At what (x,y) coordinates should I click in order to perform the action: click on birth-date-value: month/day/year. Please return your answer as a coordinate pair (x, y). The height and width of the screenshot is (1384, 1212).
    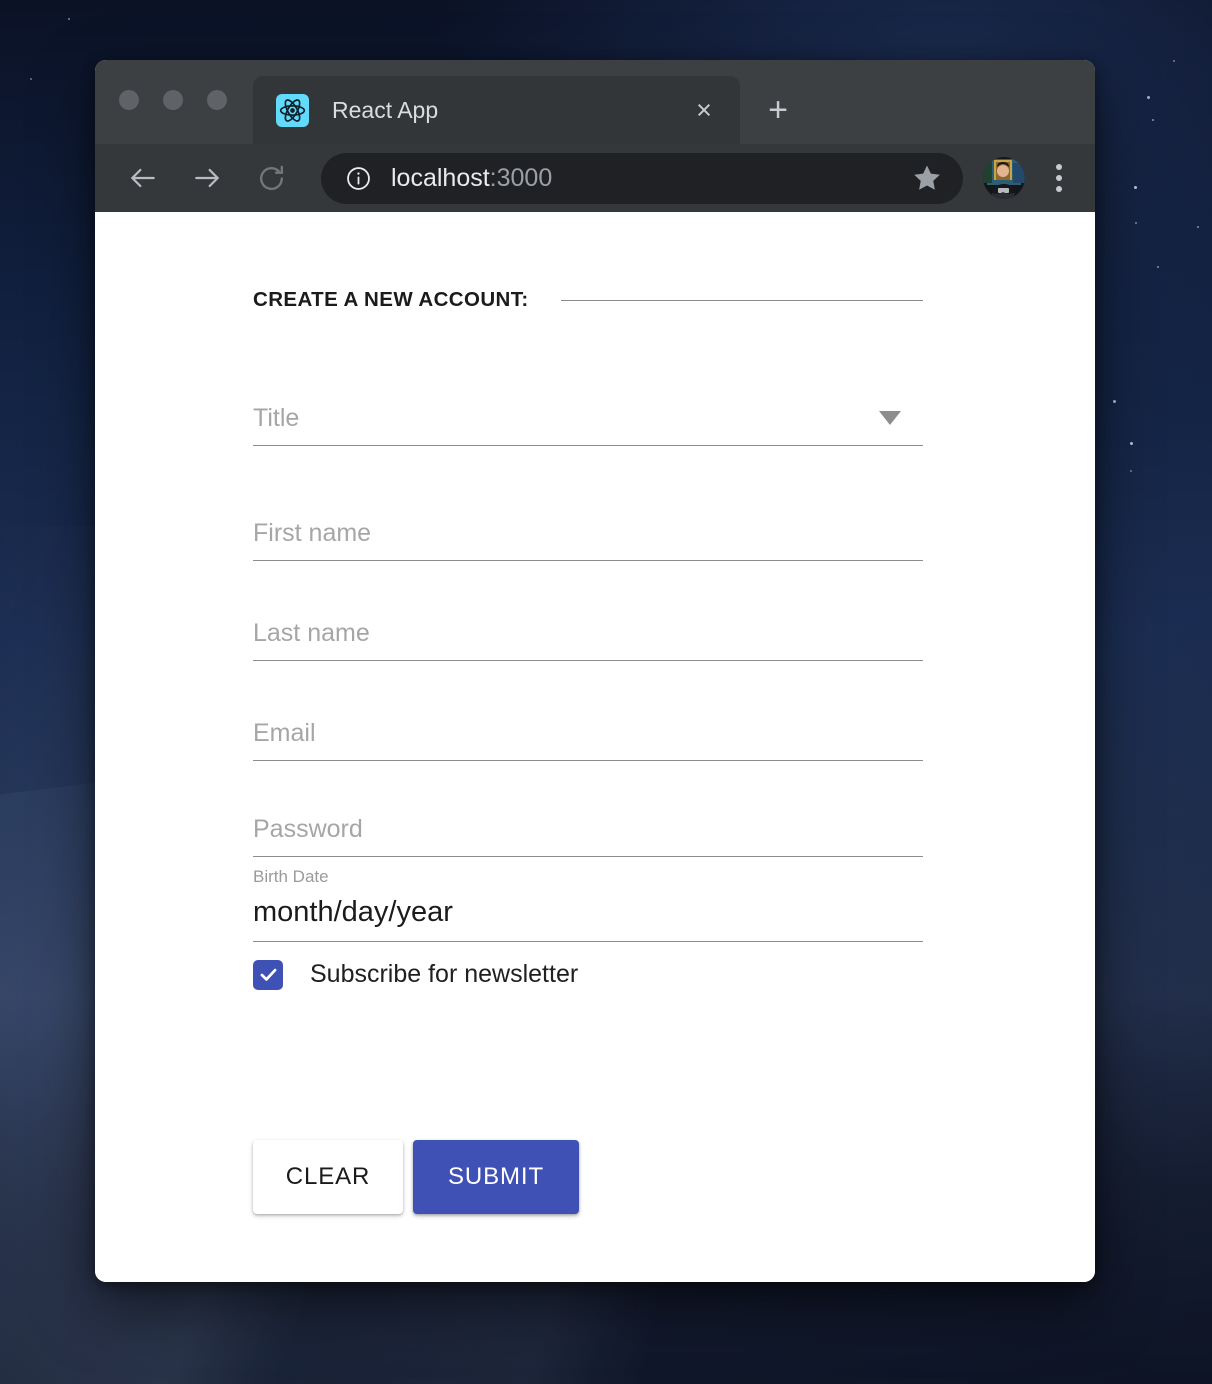
    Looking at the image, I should click on (588, 912).